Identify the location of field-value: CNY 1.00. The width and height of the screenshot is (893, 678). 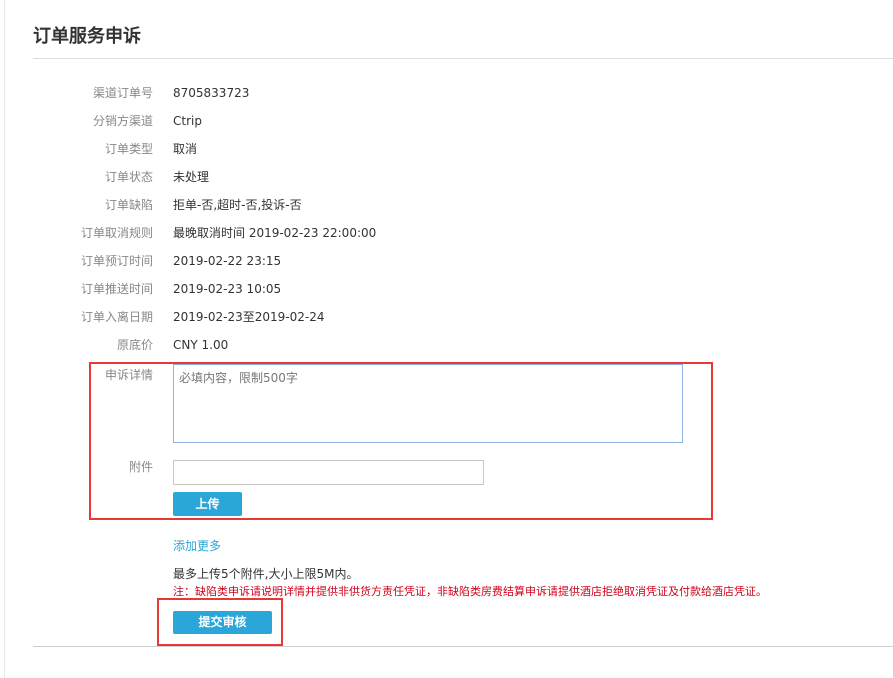
(201, 345).